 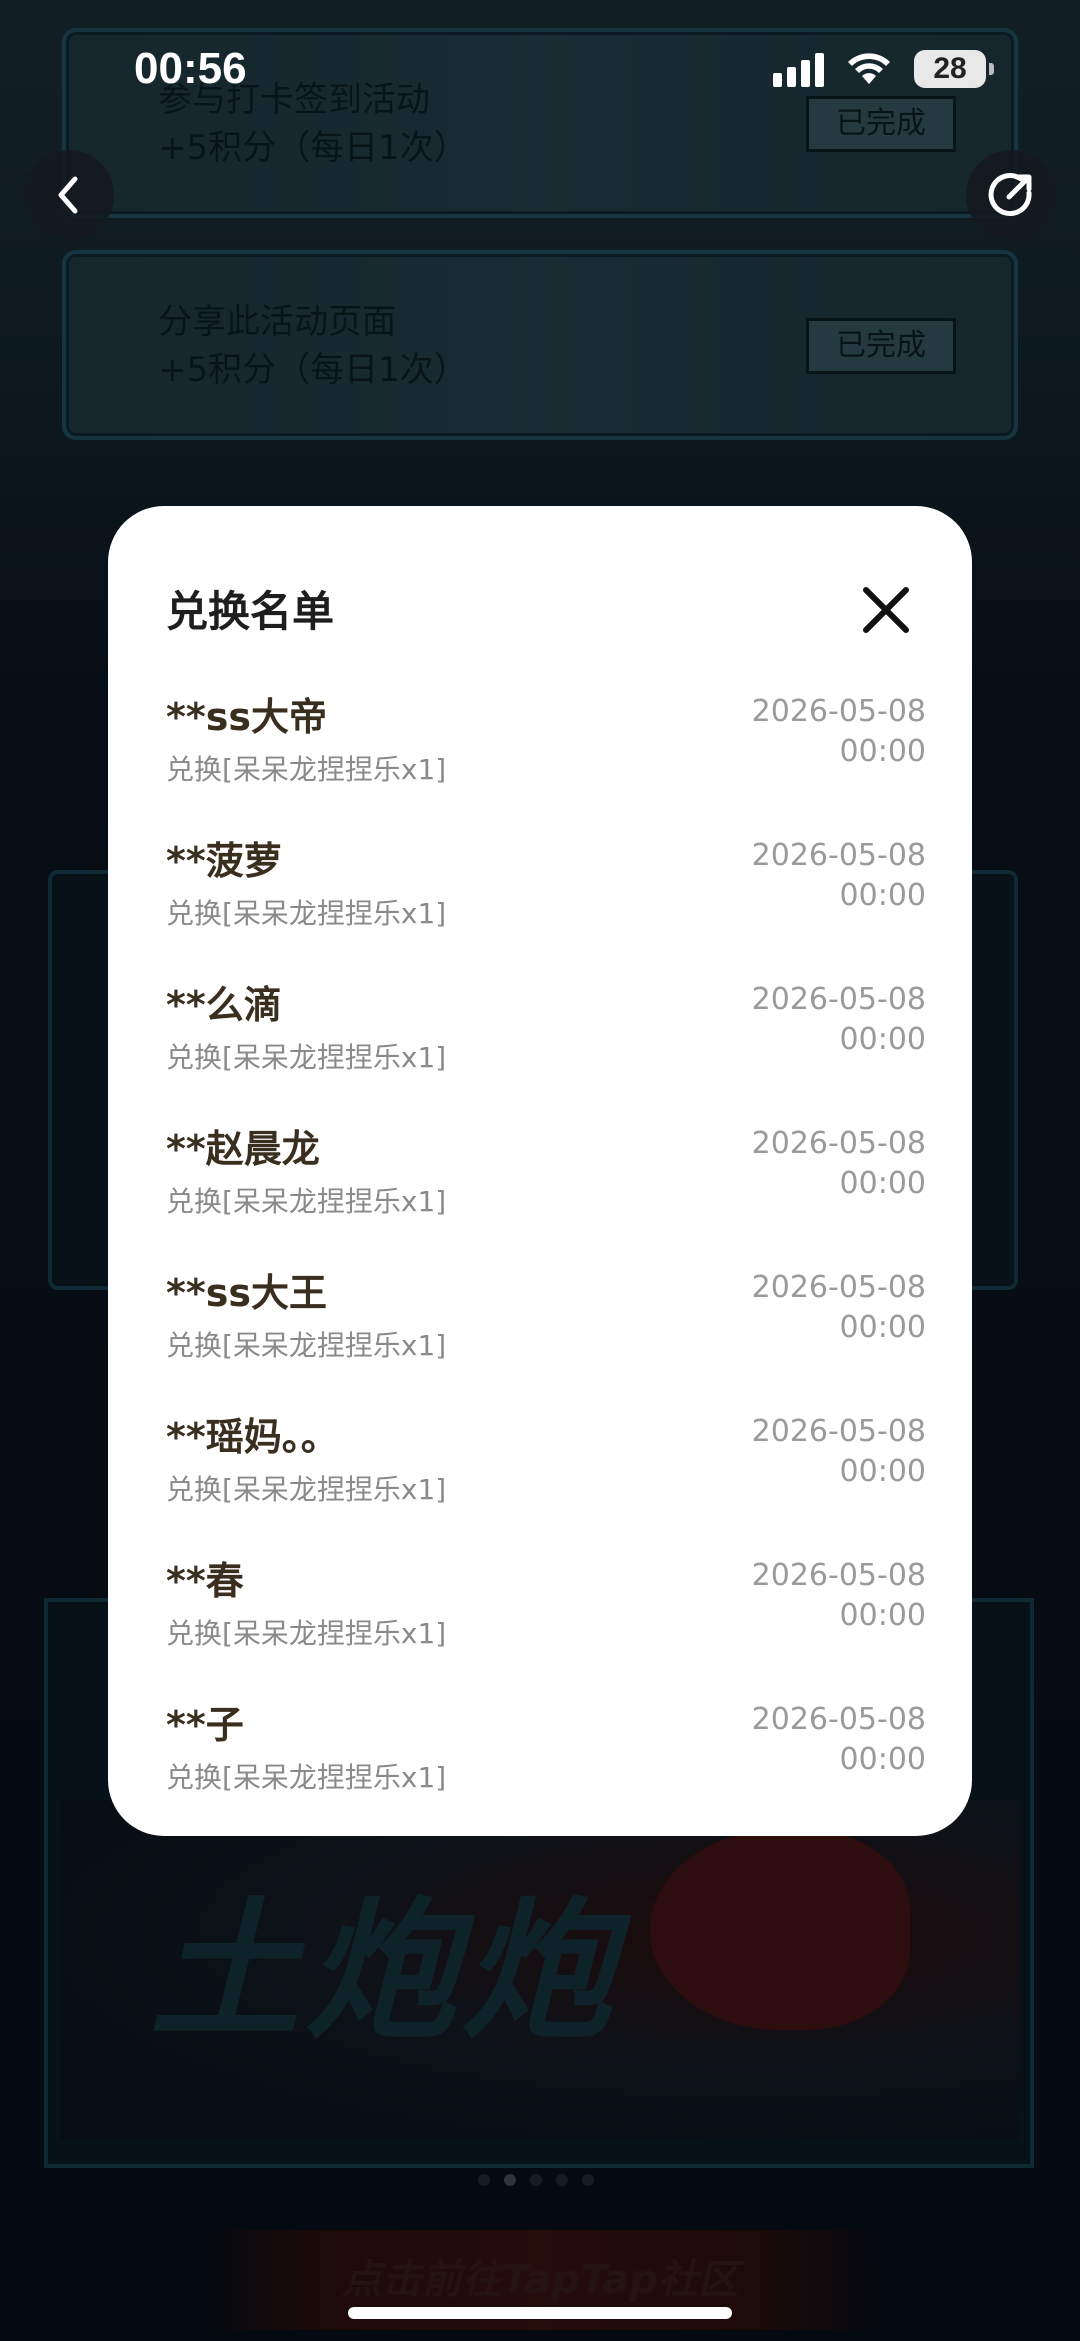 What do you see at coordinates (546, 1044) in the screenshot?
I see `list-item: **么滴 兑换[呆呆龙捏捏乐x1] 2026-05-08 00:00` at bounding box center [546, 1044].